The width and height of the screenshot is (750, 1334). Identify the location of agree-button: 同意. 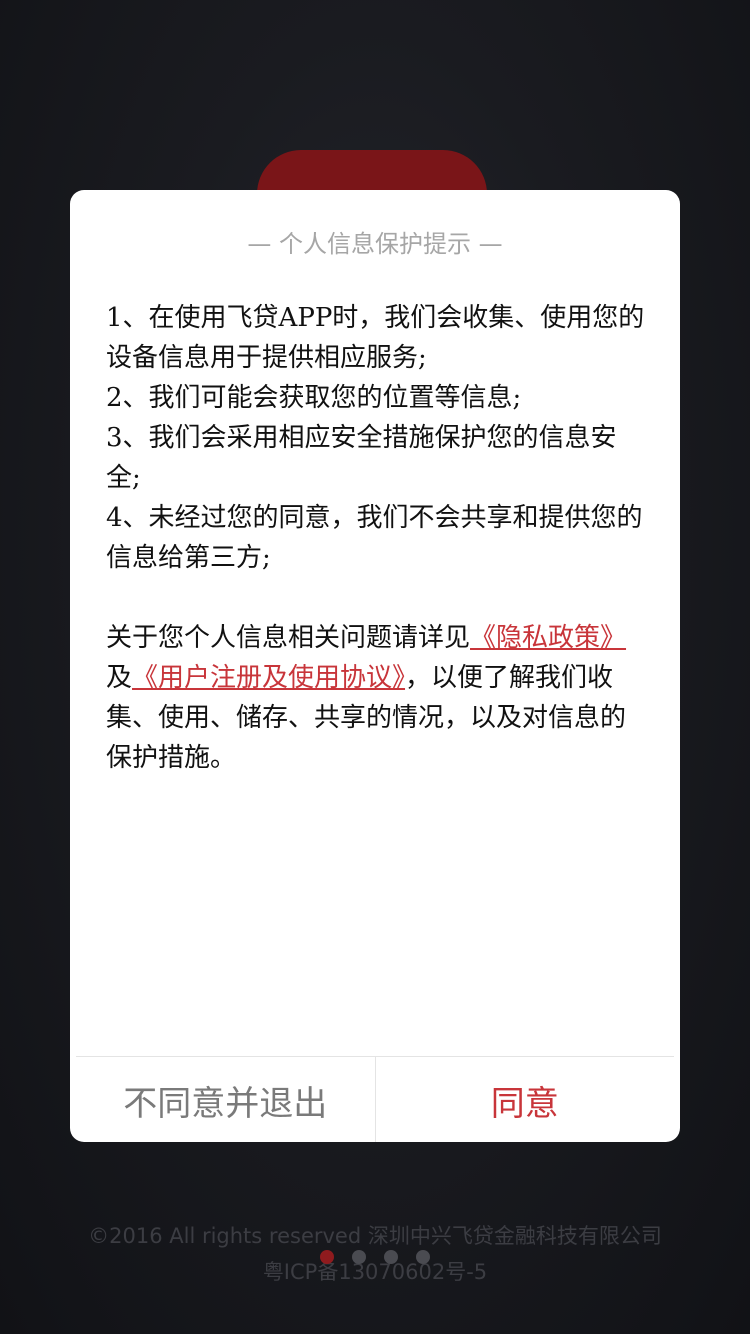
(525, 1099).